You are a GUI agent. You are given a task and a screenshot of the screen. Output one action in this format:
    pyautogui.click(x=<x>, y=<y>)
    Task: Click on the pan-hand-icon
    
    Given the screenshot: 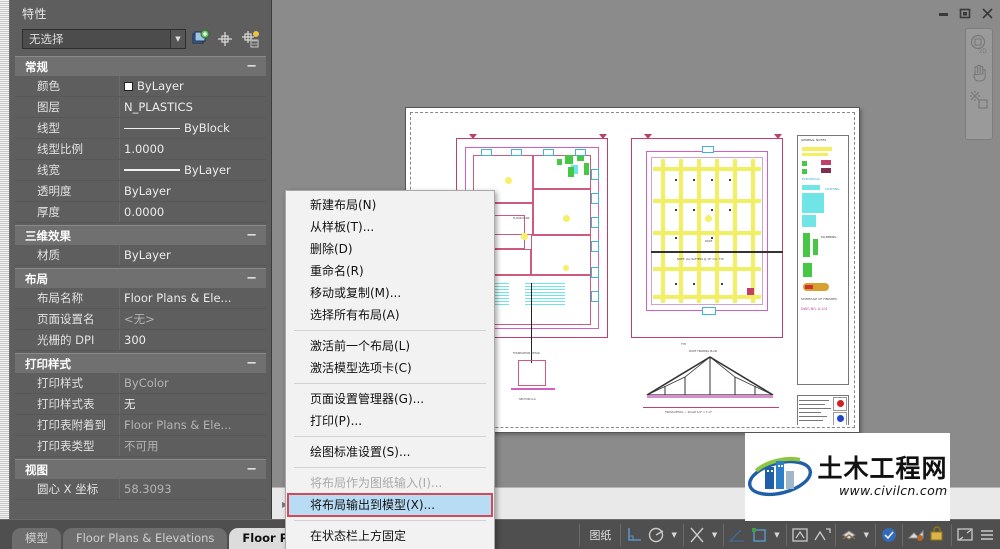 What is the action you would take?
    pyautogui.click(x=979, y=72)
    